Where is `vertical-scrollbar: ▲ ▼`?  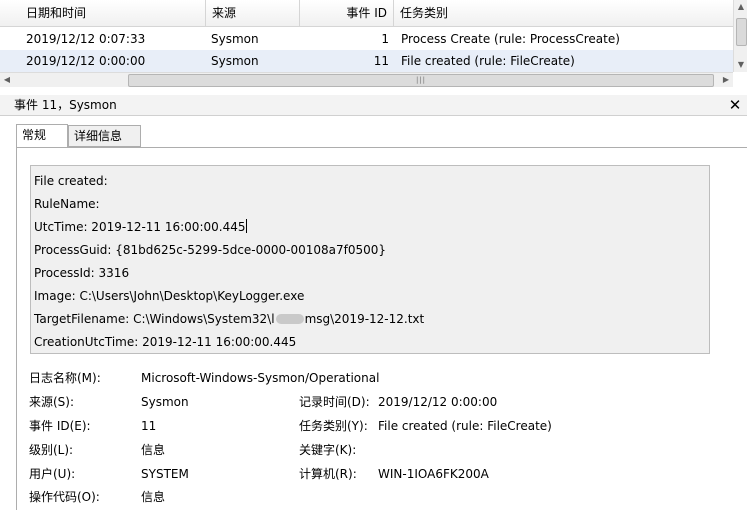 vertical-scrollbar: ▲ ▼ is located at coordinates (740, 36).